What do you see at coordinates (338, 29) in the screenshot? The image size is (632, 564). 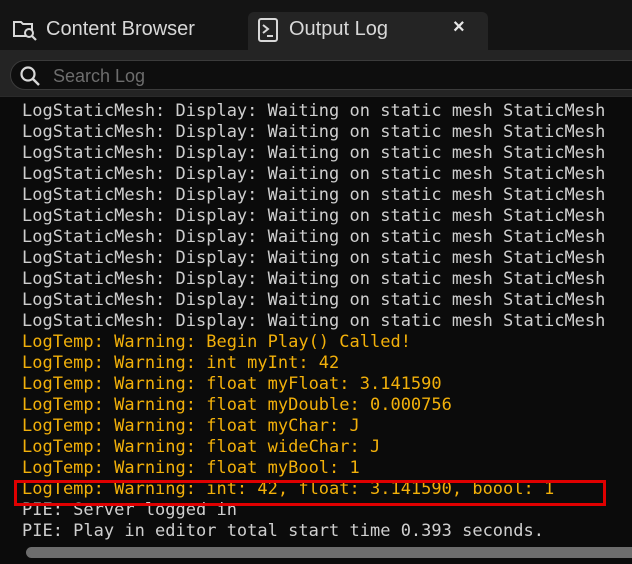 I see `tab-label-output-log: Output Log` at bounding box center [338, 29].